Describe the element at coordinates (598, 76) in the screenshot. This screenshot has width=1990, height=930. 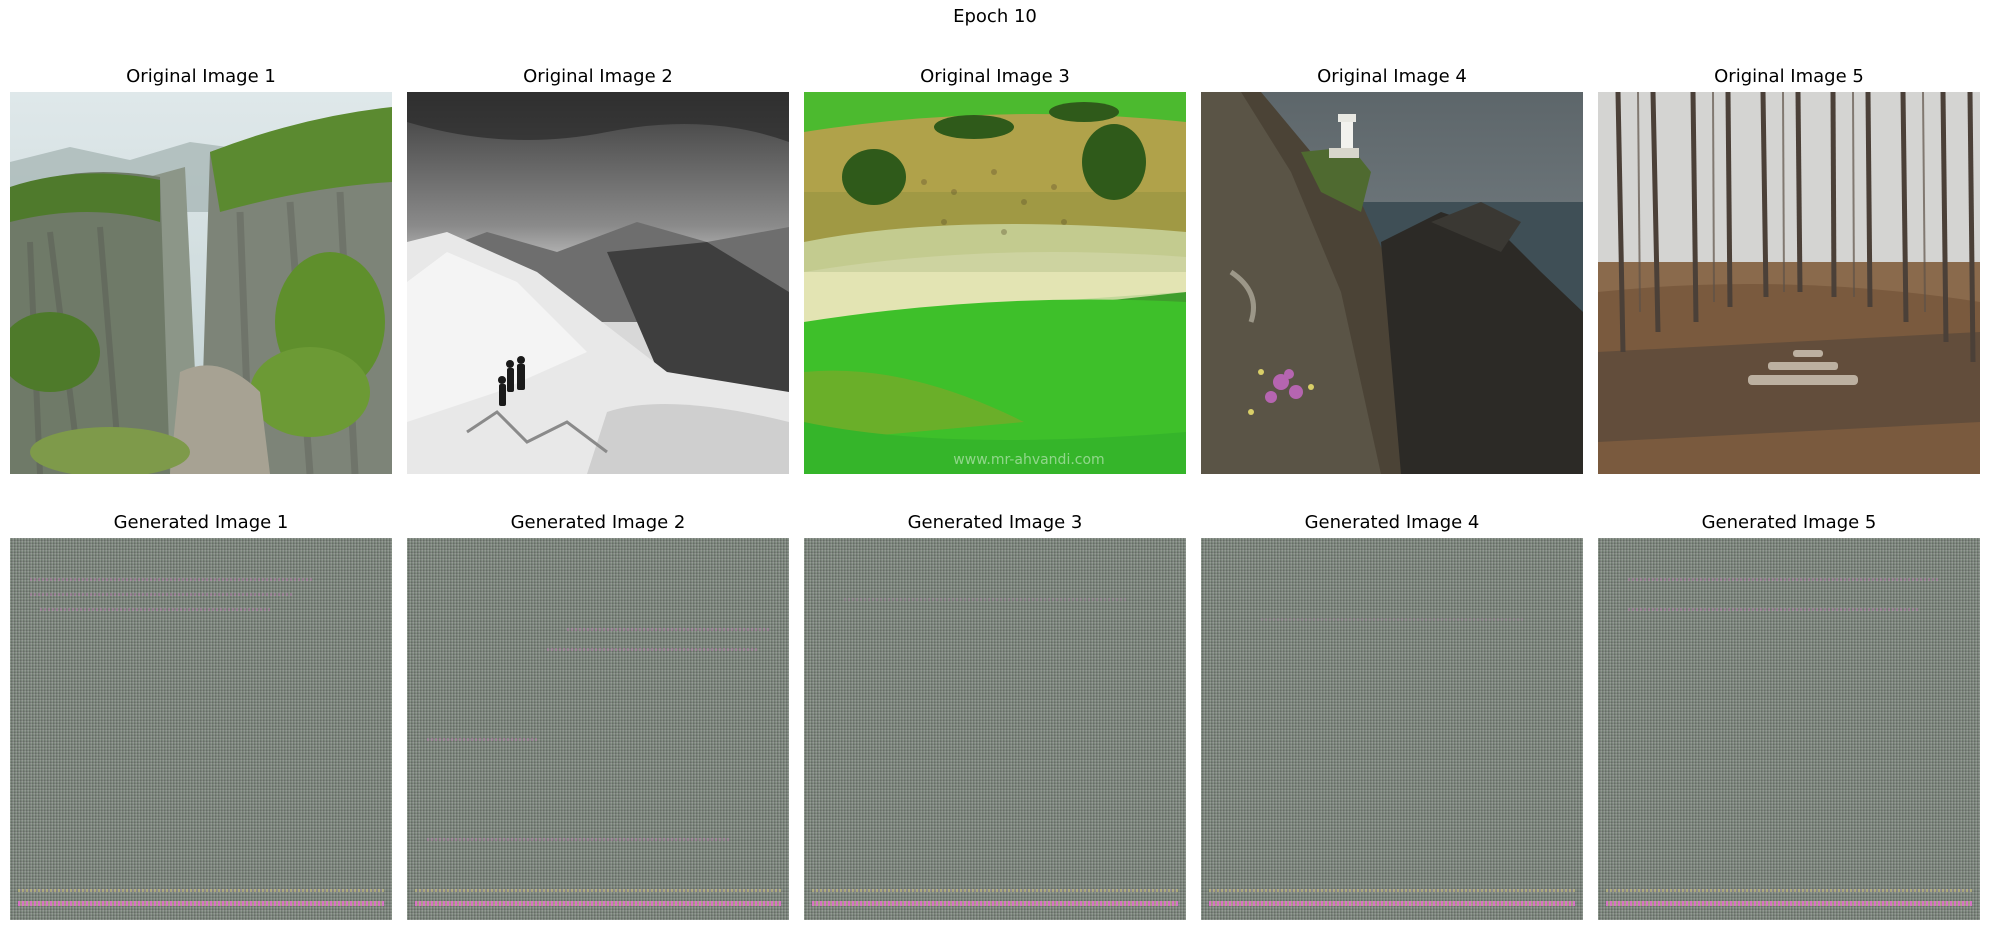
I see `original-image-2-title: Original Image 2` at that location.